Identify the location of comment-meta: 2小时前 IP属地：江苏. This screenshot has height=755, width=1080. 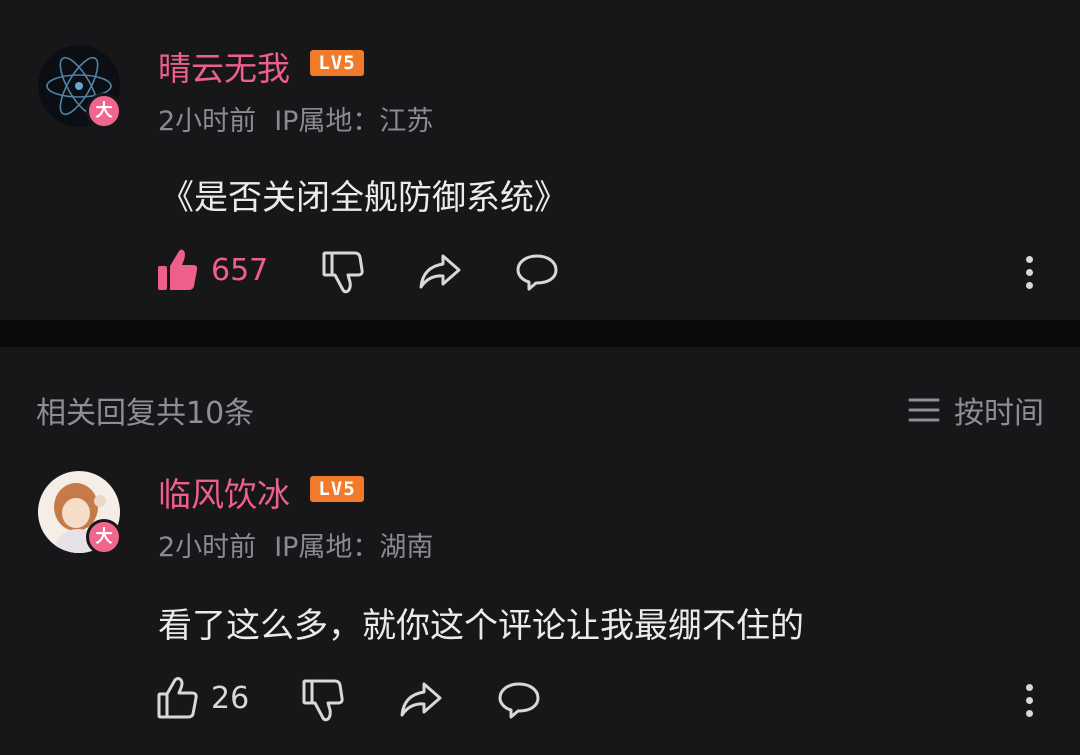
(304, 118).